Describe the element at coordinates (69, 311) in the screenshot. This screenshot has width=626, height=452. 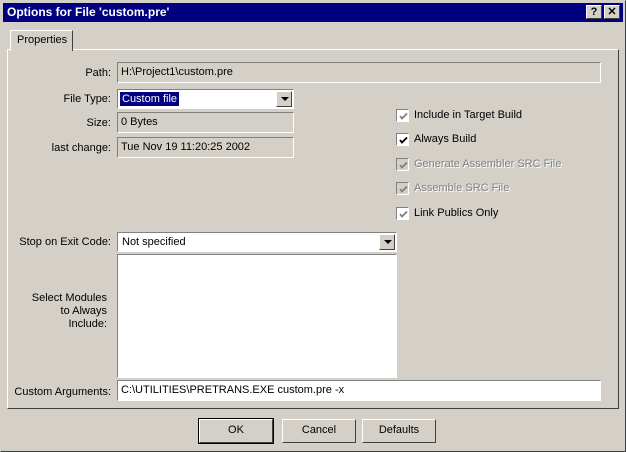
I see `modules-label: Select Modules to Always Include:` at that location.